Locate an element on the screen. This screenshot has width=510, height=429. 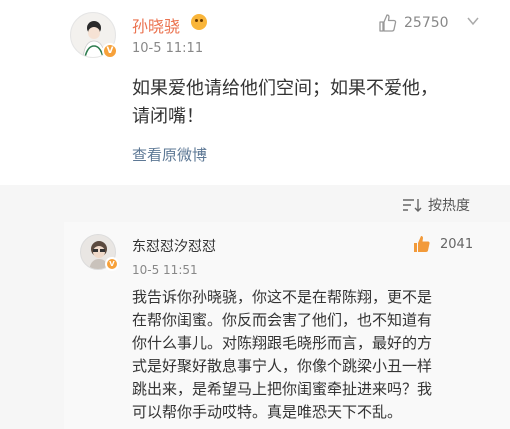
sort-label: 按热度 is located at coordinates (449, 206).